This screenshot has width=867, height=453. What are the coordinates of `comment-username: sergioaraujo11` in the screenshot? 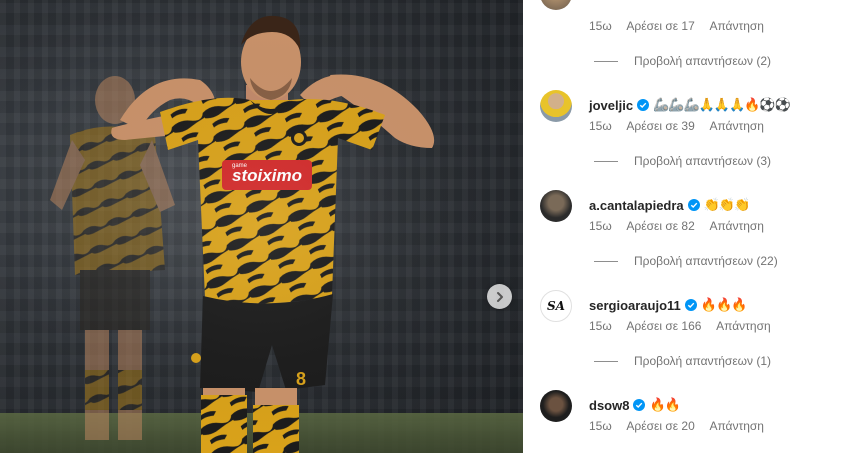 It's located at (635, 305).